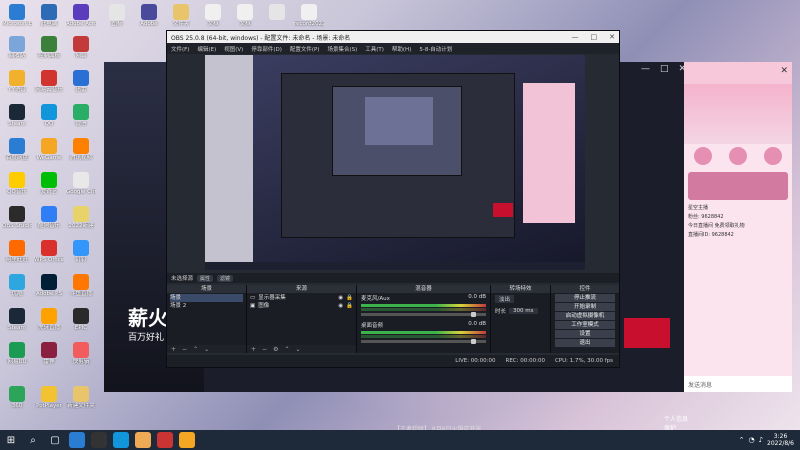 The width and height of the screenshot is (800, 450). Describe the element at coordinates (523, 311) in the screenshot. I see `duration-input: 300 ms` at that location.